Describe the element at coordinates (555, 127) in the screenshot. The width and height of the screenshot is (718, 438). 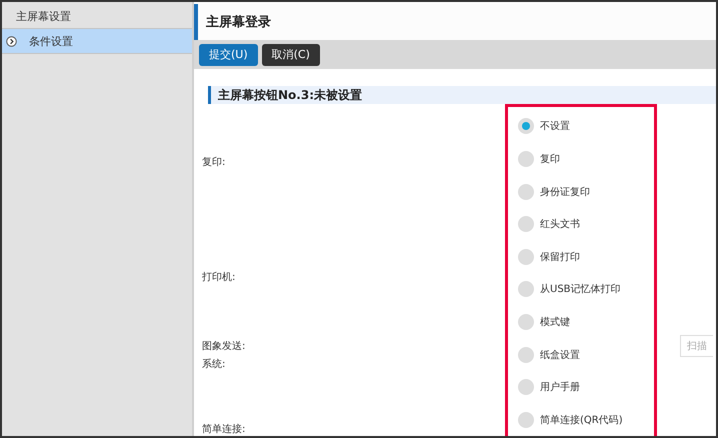
I see `option-label: 不设置` at that location.